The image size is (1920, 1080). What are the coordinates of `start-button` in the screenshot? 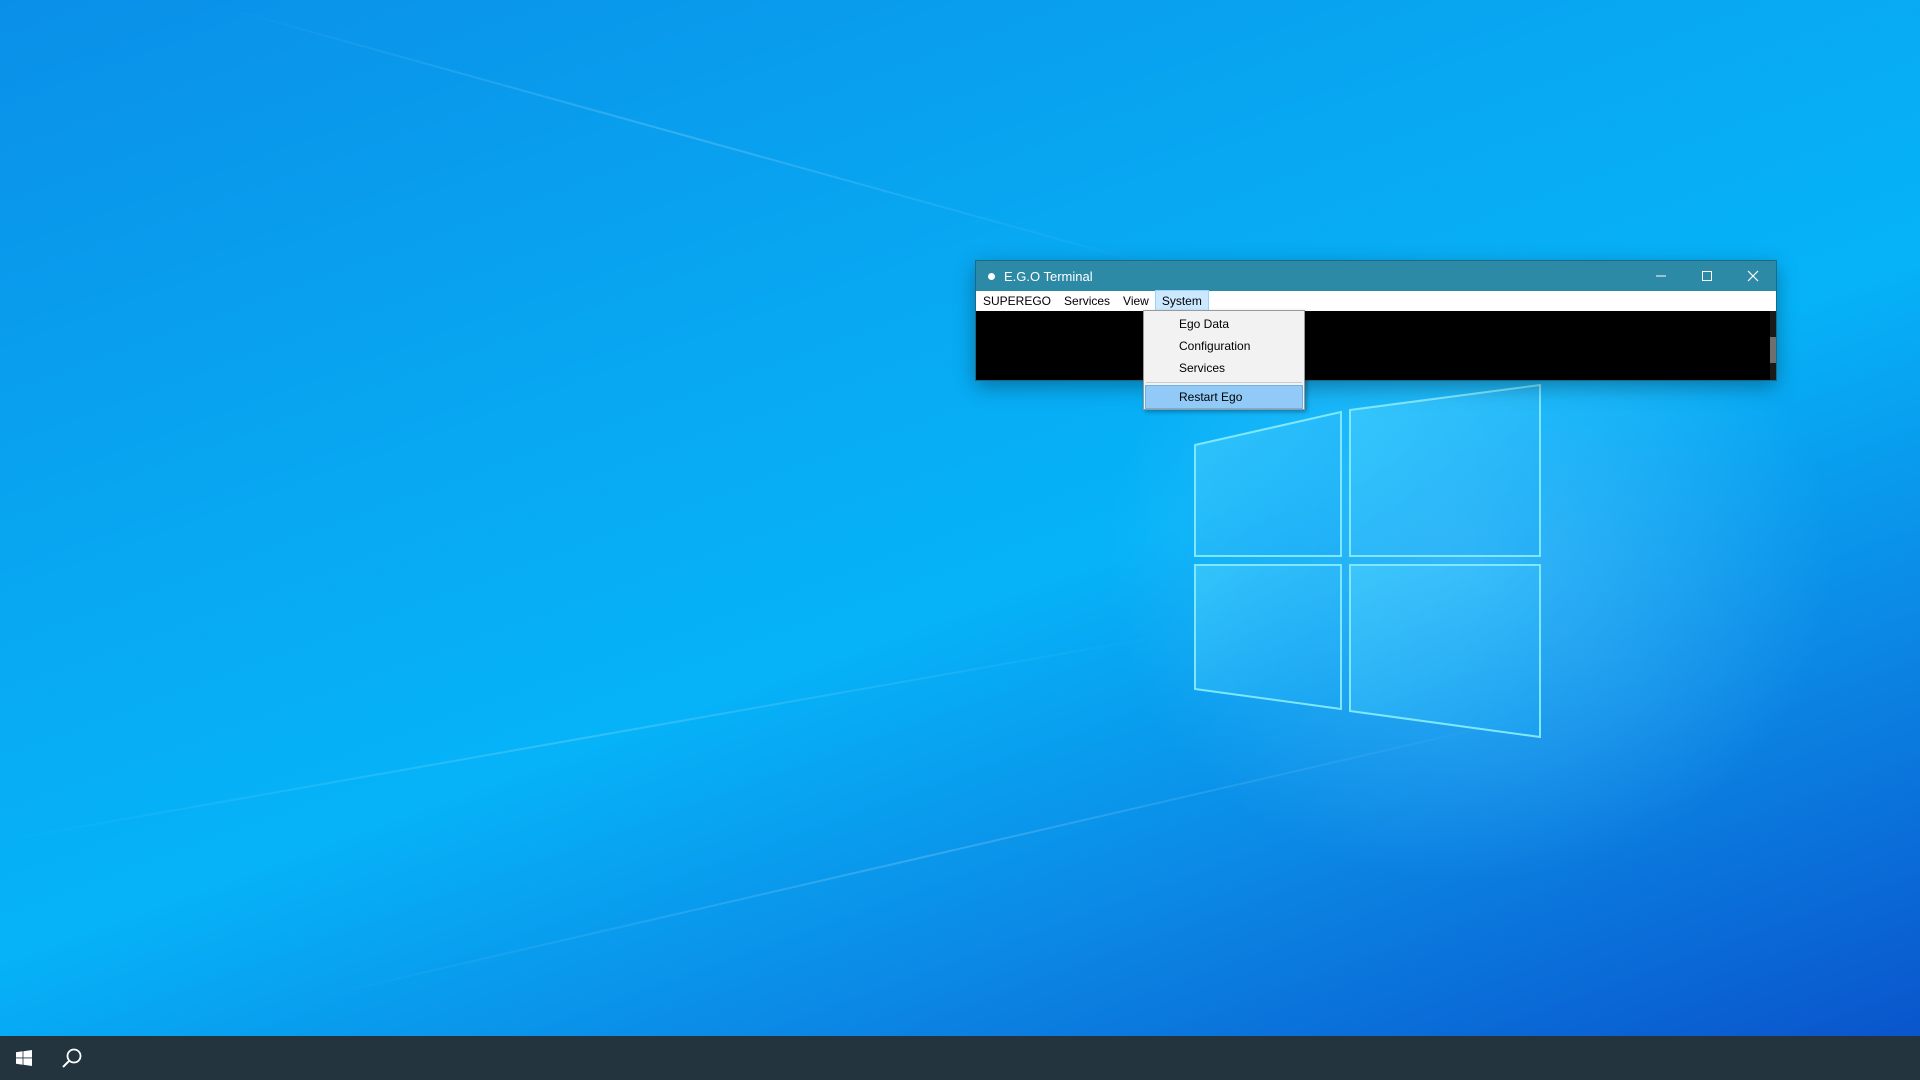 It's located at (24, 1058).